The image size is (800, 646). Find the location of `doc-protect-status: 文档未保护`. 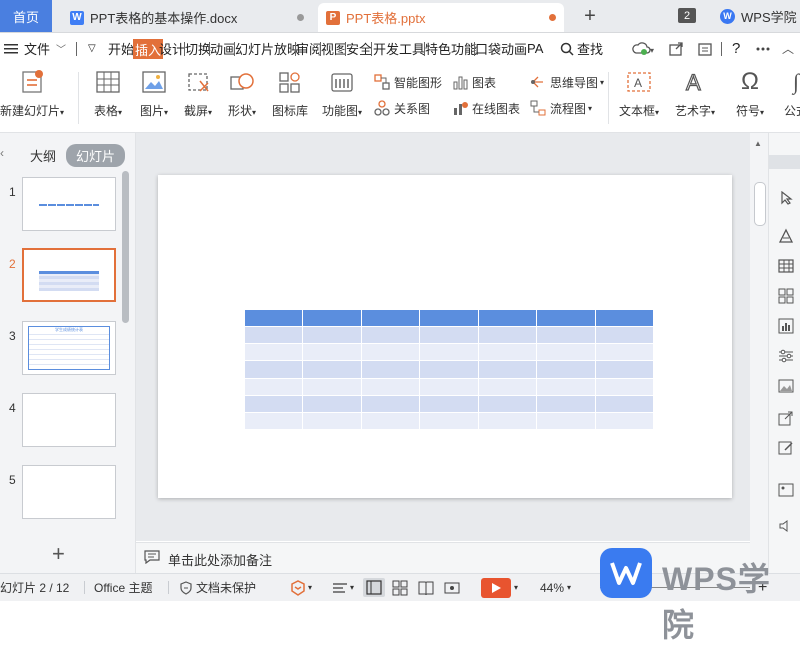

doc-protect-status: 文档未保护 is located at coordinates (218, 587).